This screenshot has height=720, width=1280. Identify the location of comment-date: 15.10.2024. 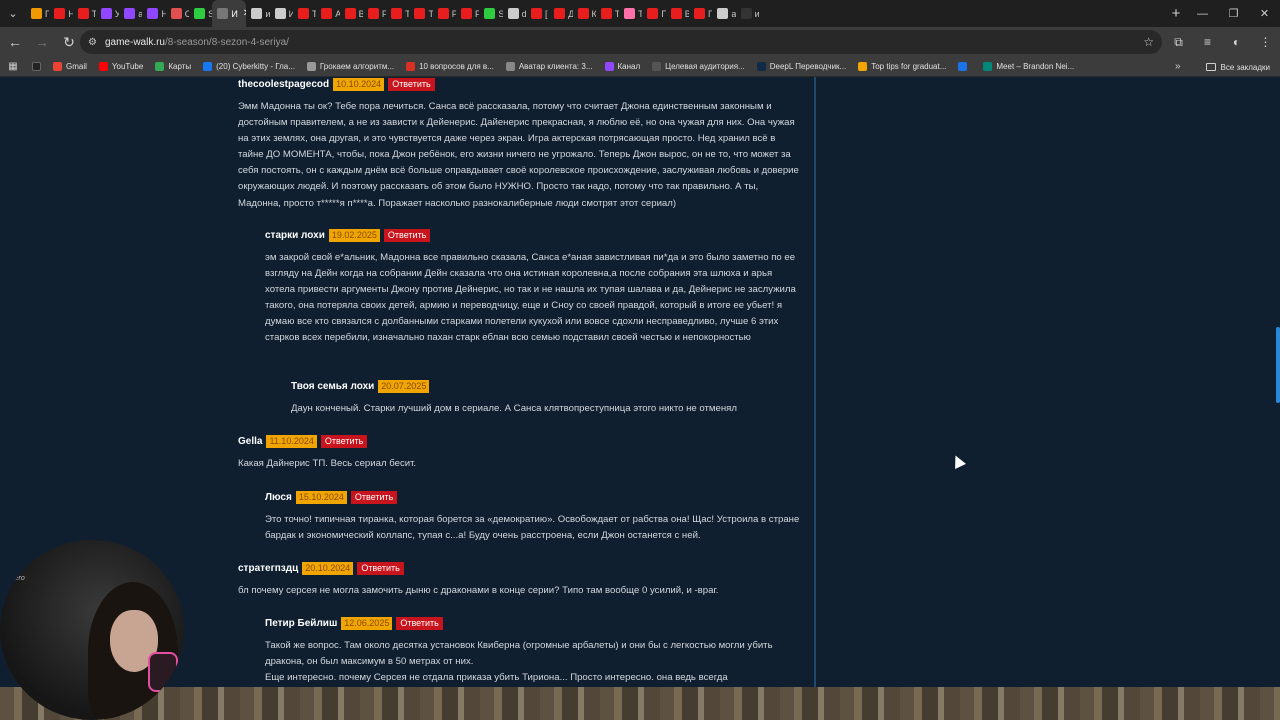
(321, 497).